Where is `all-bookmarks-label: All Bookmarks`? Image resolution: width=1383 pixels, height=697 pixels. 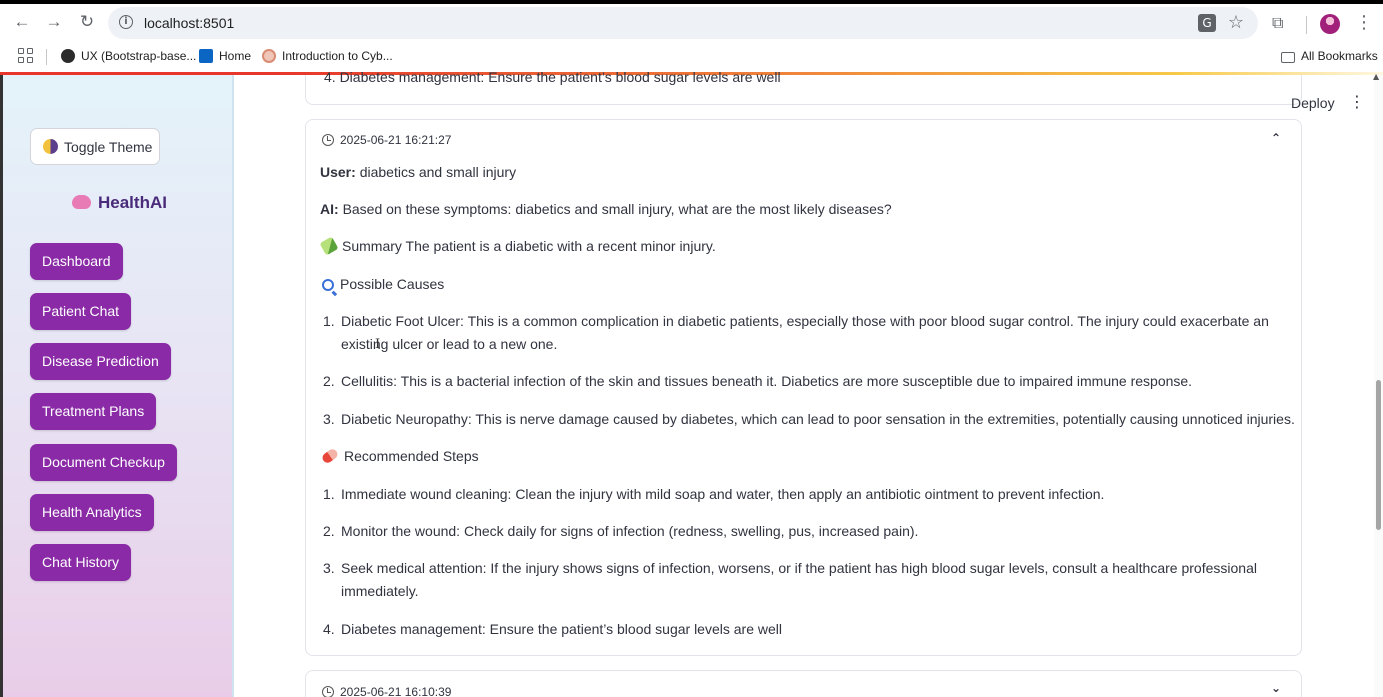
all-bookmarks-label: All Bookmarks is located at coordinates (1339, 56).